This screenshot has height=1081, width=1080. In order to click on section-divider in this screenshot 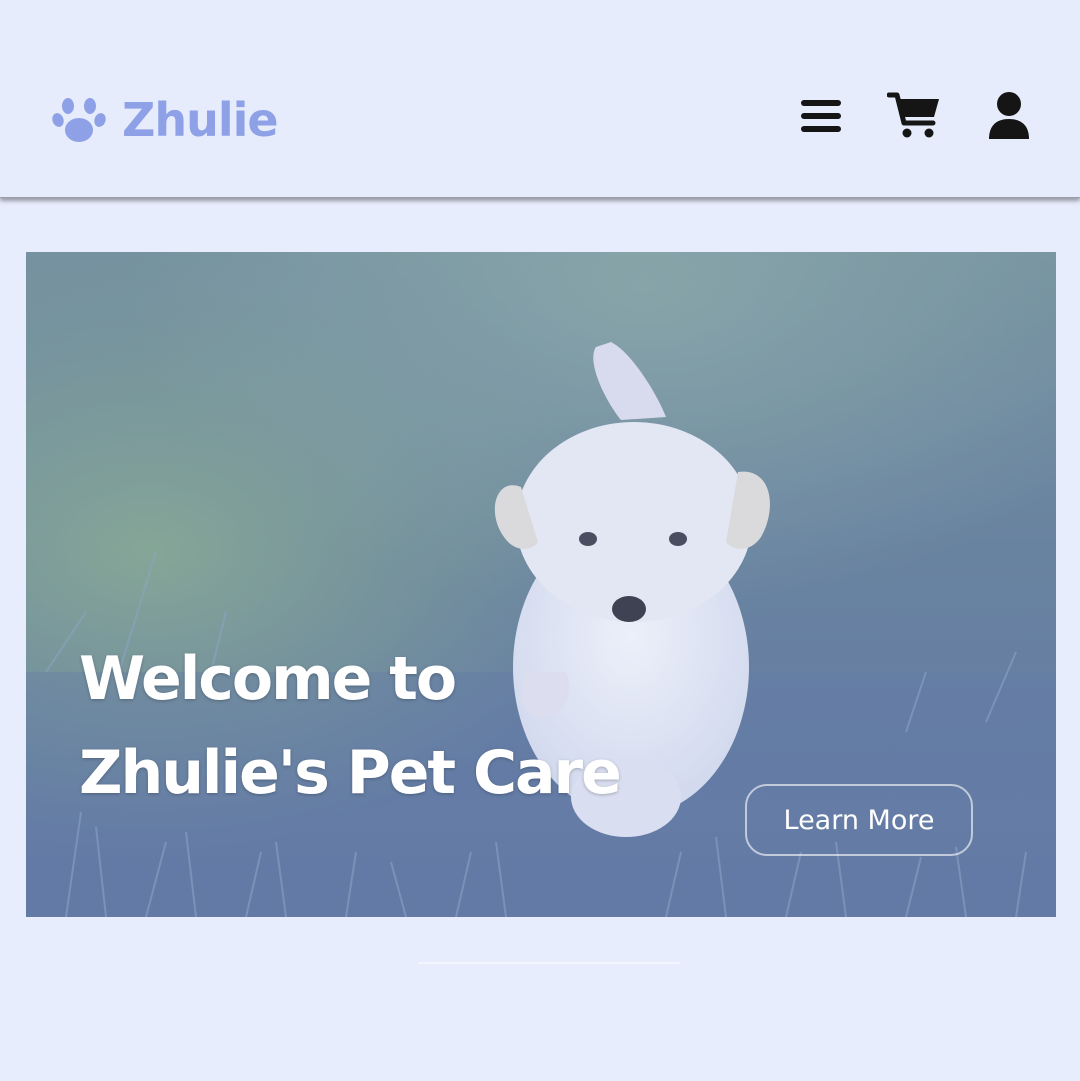, I will do `click(549, 963)`.